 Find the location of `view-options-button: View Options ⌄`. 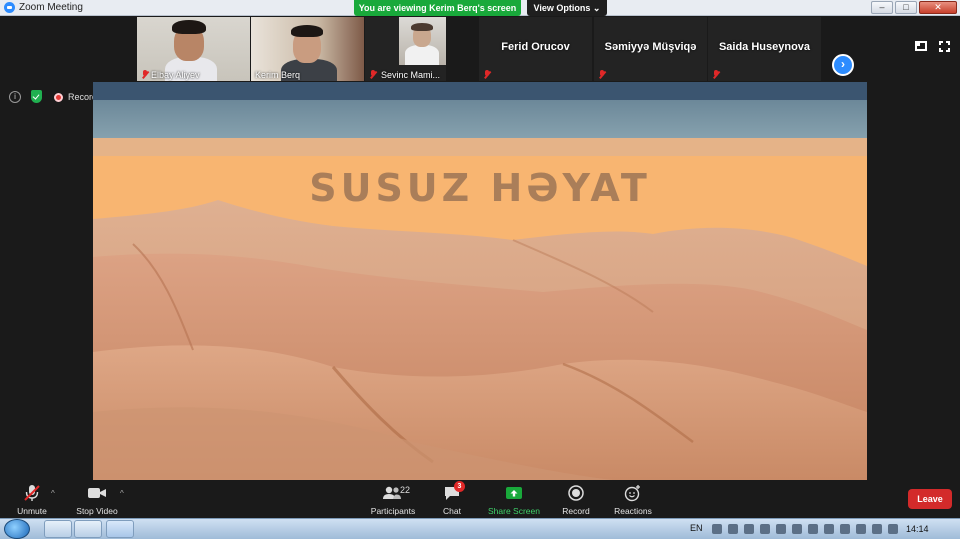

view-options-button: View Options ⌄ is located at coordinates (567, 8).